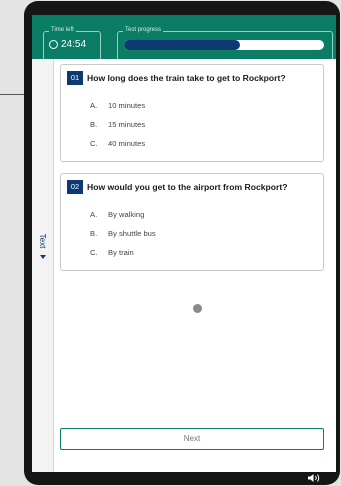 The image size is (341, 486). What do you see at coordinates (43, 257) in the screenshot?
I see `chevron-down-icon` at bounding box center [43, 257].